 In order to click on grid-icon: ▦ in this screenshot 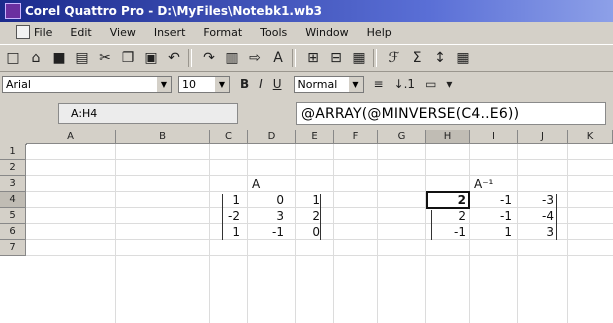, I will do `click(463, 58)`.